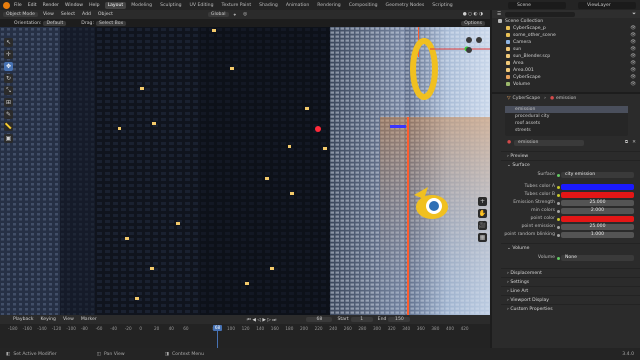 This screenshot has height=360, width=640. Describe the element at coordinates (262, 320) in the screenshot. I see `playback-controls-icons: ⏮ ◀ ◁ ▶ ▷ ⏭` at that location.